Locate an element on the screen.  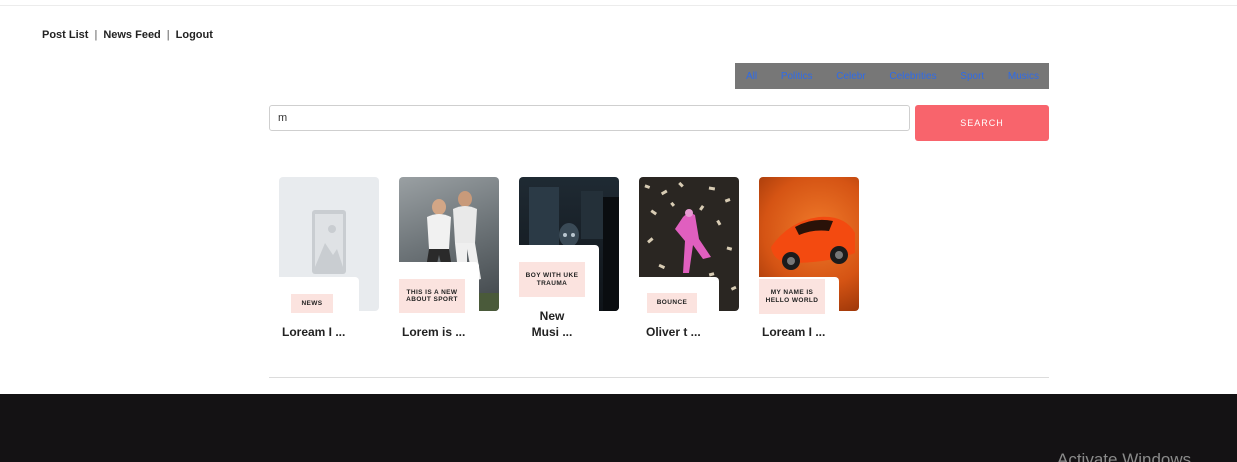
windows-activation-watermark: Activate Windows is located at coordinates (1124, 456).